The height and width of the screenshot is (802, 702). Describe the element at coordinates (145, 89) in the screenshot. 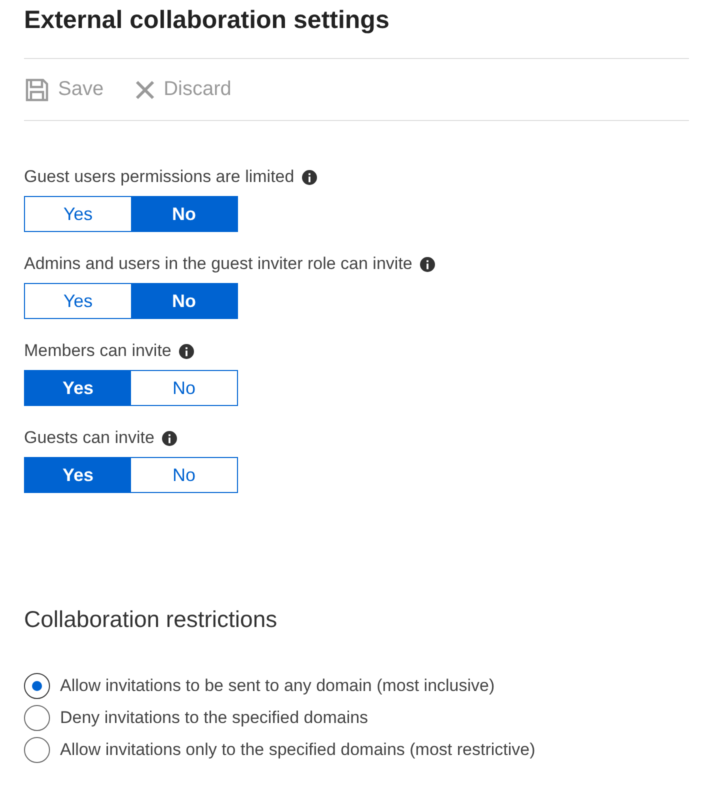

I see `close-icon` at that location.